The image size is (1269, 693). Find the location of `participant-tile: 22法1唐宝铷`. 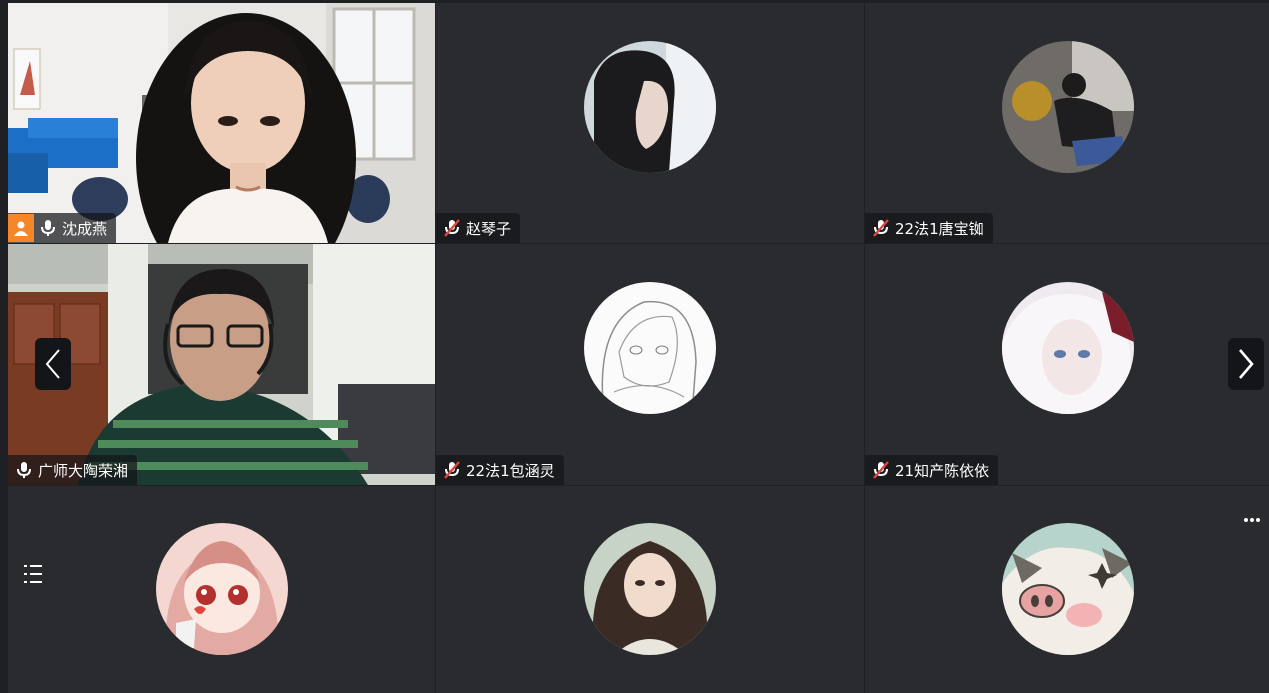

participant-tile: 22法1唐宝铷 is located at coordinates (1067, 123).